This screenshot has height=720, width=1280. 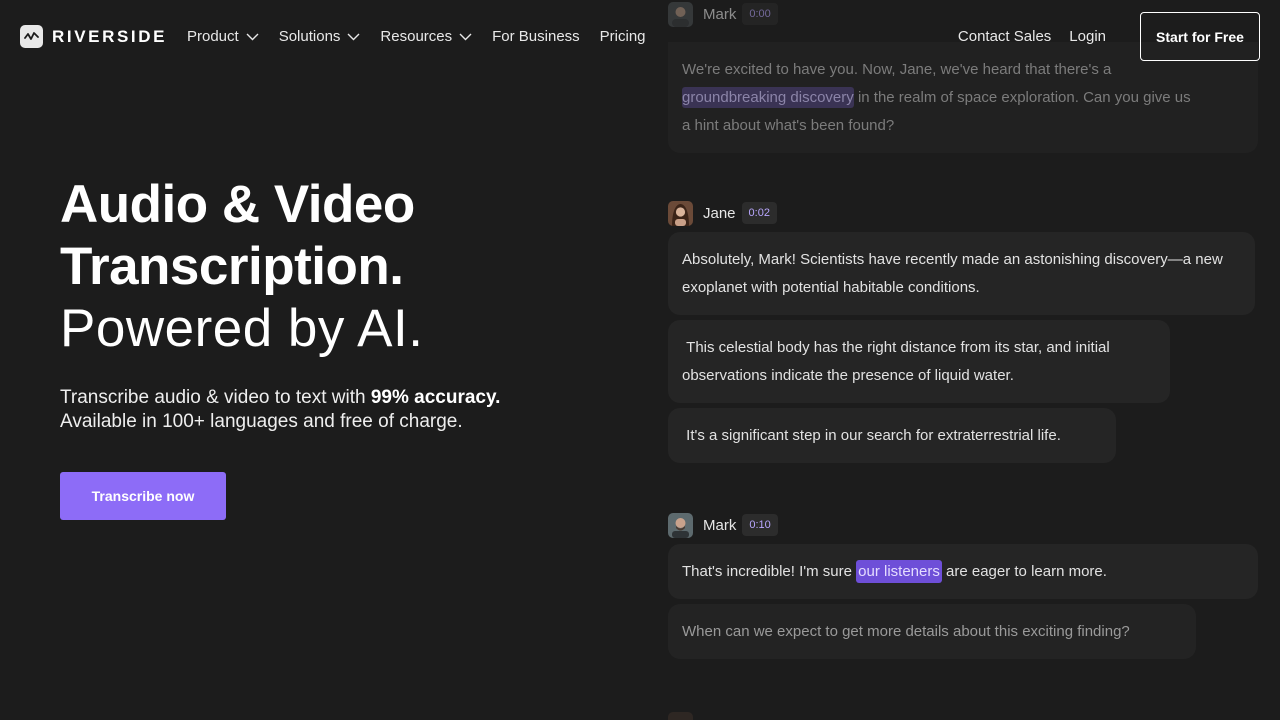 I want to click on mark-avatar, so click(x=680, y=525).